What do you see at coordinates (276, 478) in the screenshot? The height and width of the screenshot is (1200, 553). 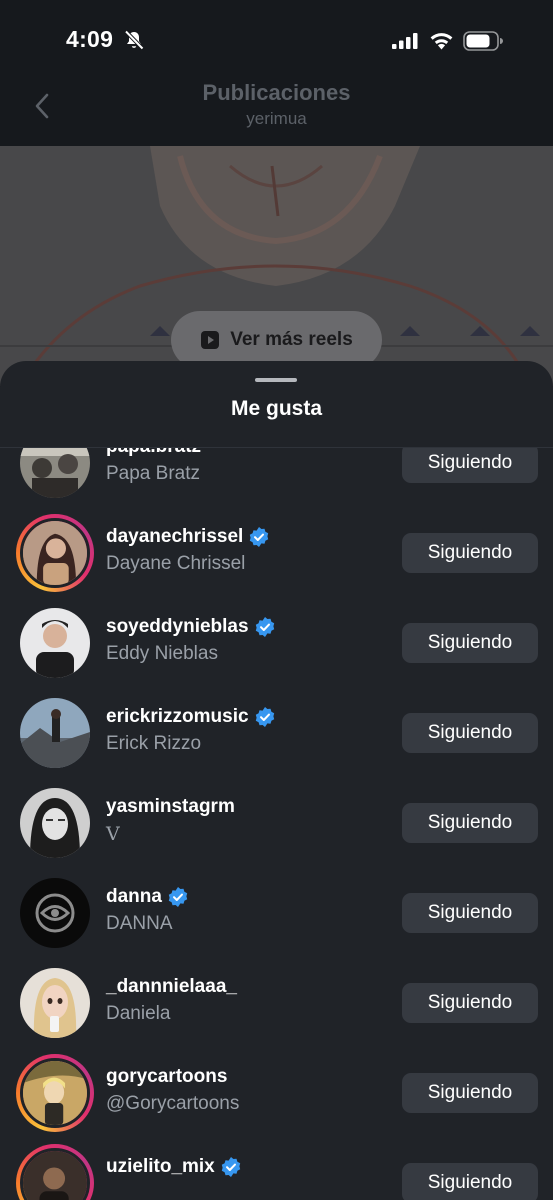 I see `list-item: papa.bratz Papa Bratz Siguiendo` at bounding box center [276, 478].